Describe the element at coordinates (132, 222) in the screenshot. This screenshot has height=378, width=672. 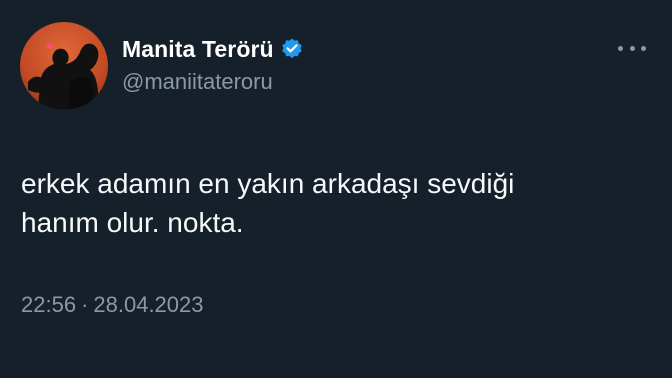
I see `tweet-text-line: hanım olur. nokta.` at that location.